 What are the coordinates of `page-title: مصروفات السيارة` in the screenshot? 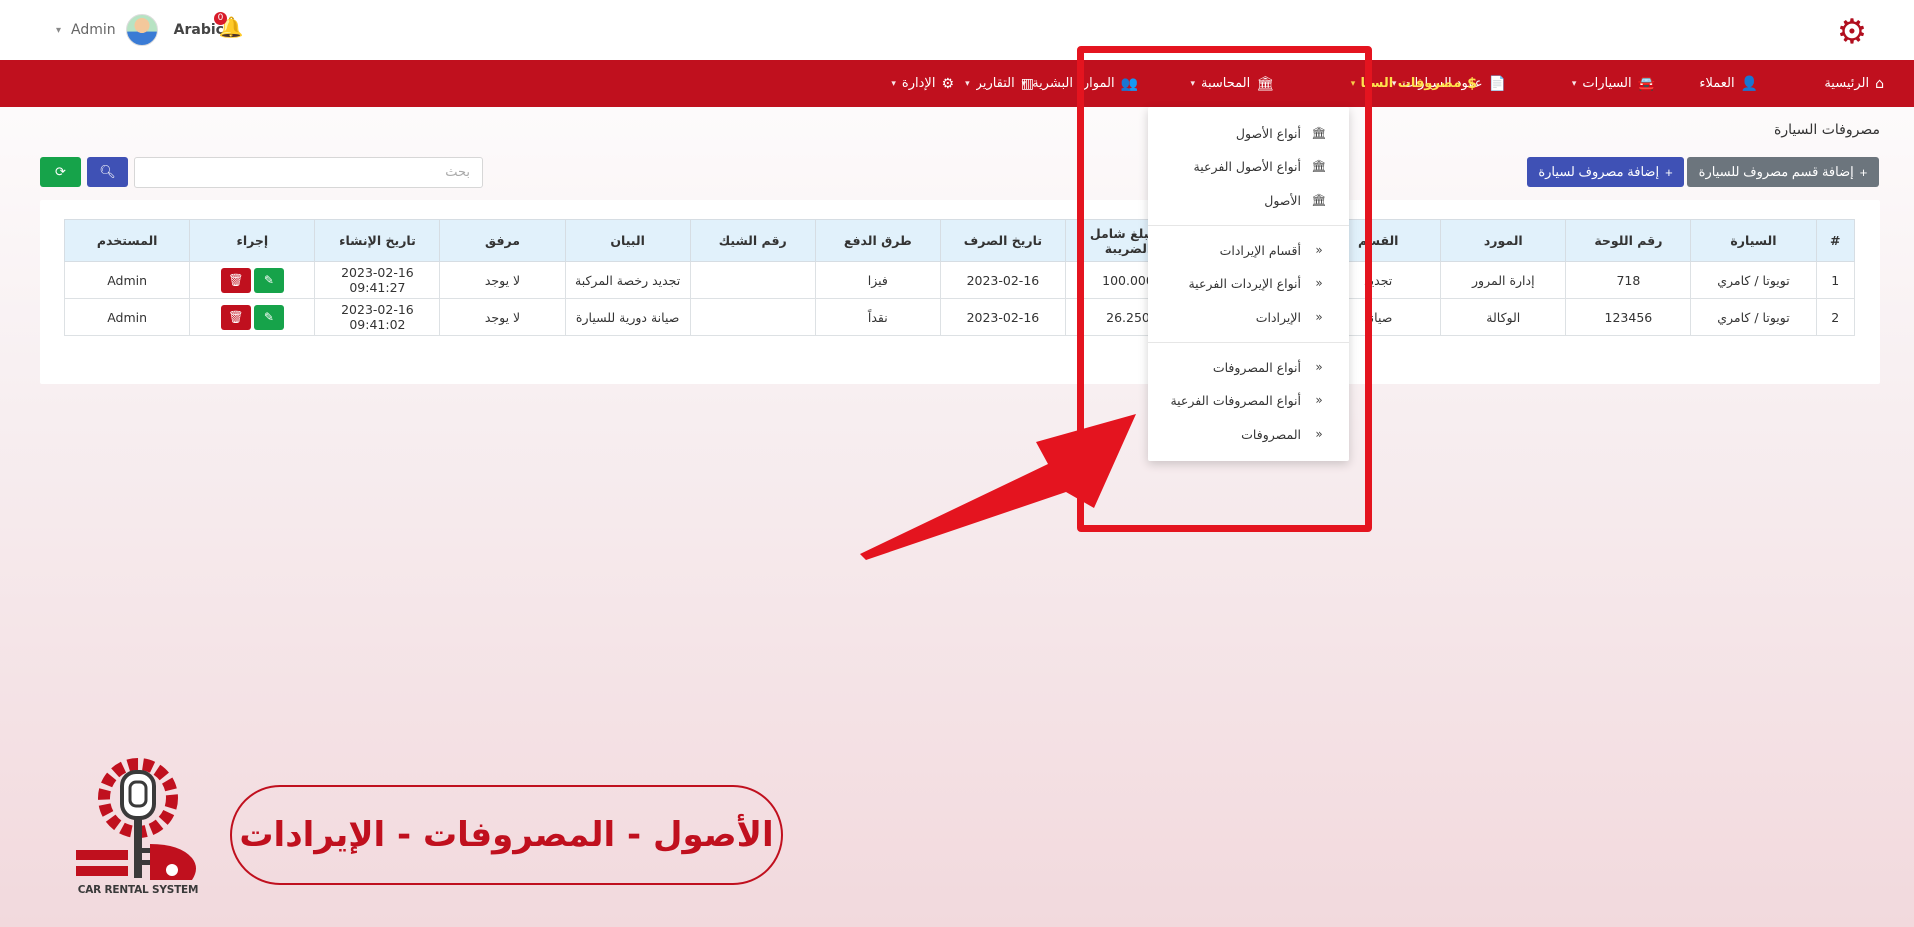 It's located at (1827, 130).